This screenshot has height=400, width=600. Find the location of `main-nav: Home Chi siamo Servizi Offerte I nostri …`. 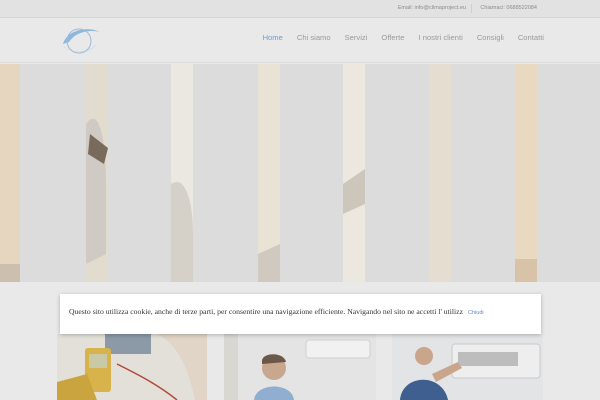

main-nav: Home Chi siamo Servizi Offerte I nostri … is located at coordinates (396, 37).